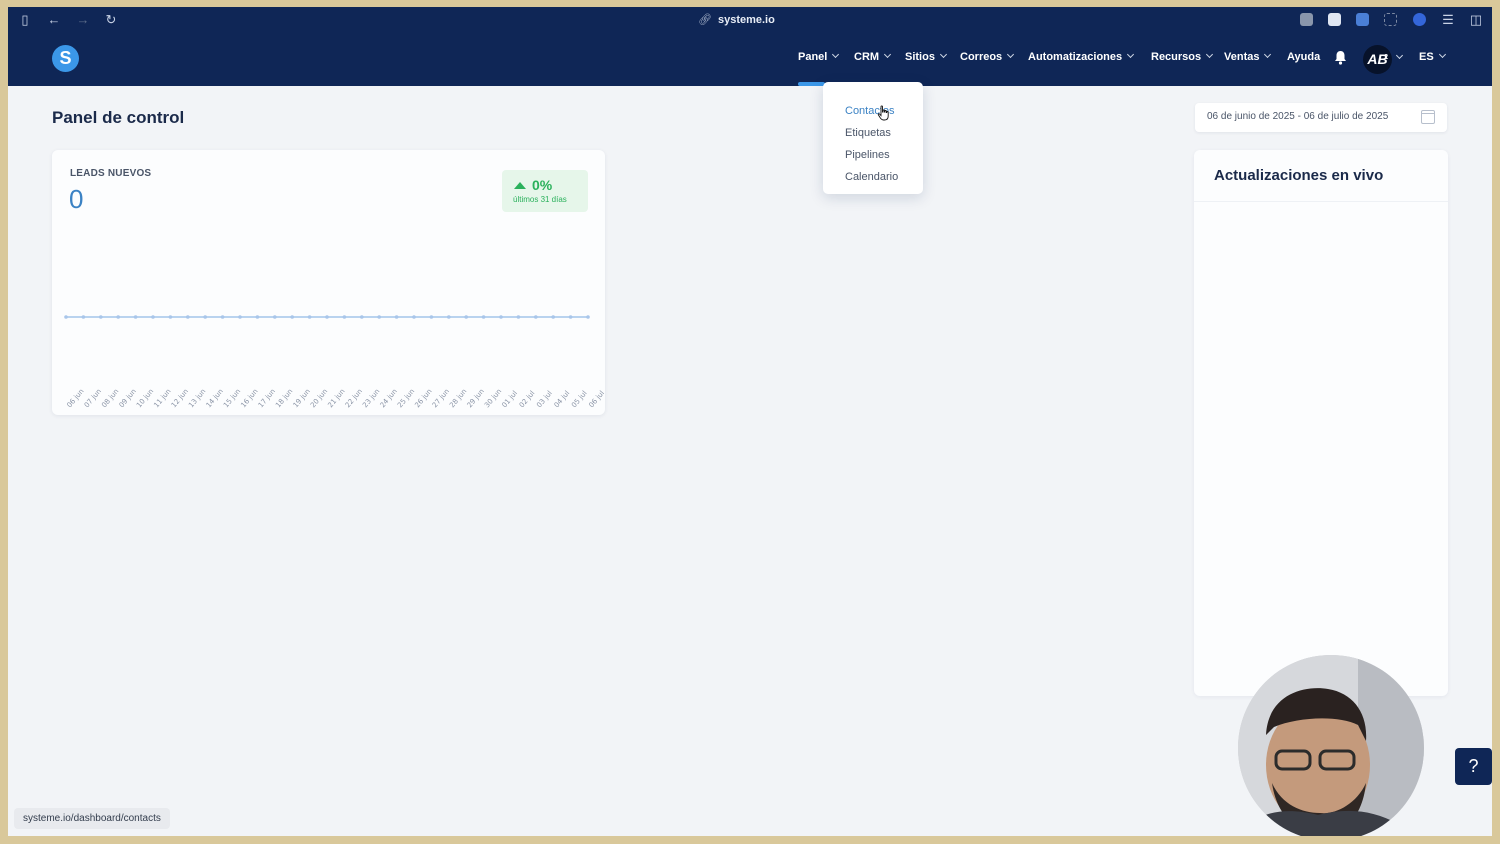  I want to click on live-updates-card: Actualizaciones en vivo, so click(1321, 423).